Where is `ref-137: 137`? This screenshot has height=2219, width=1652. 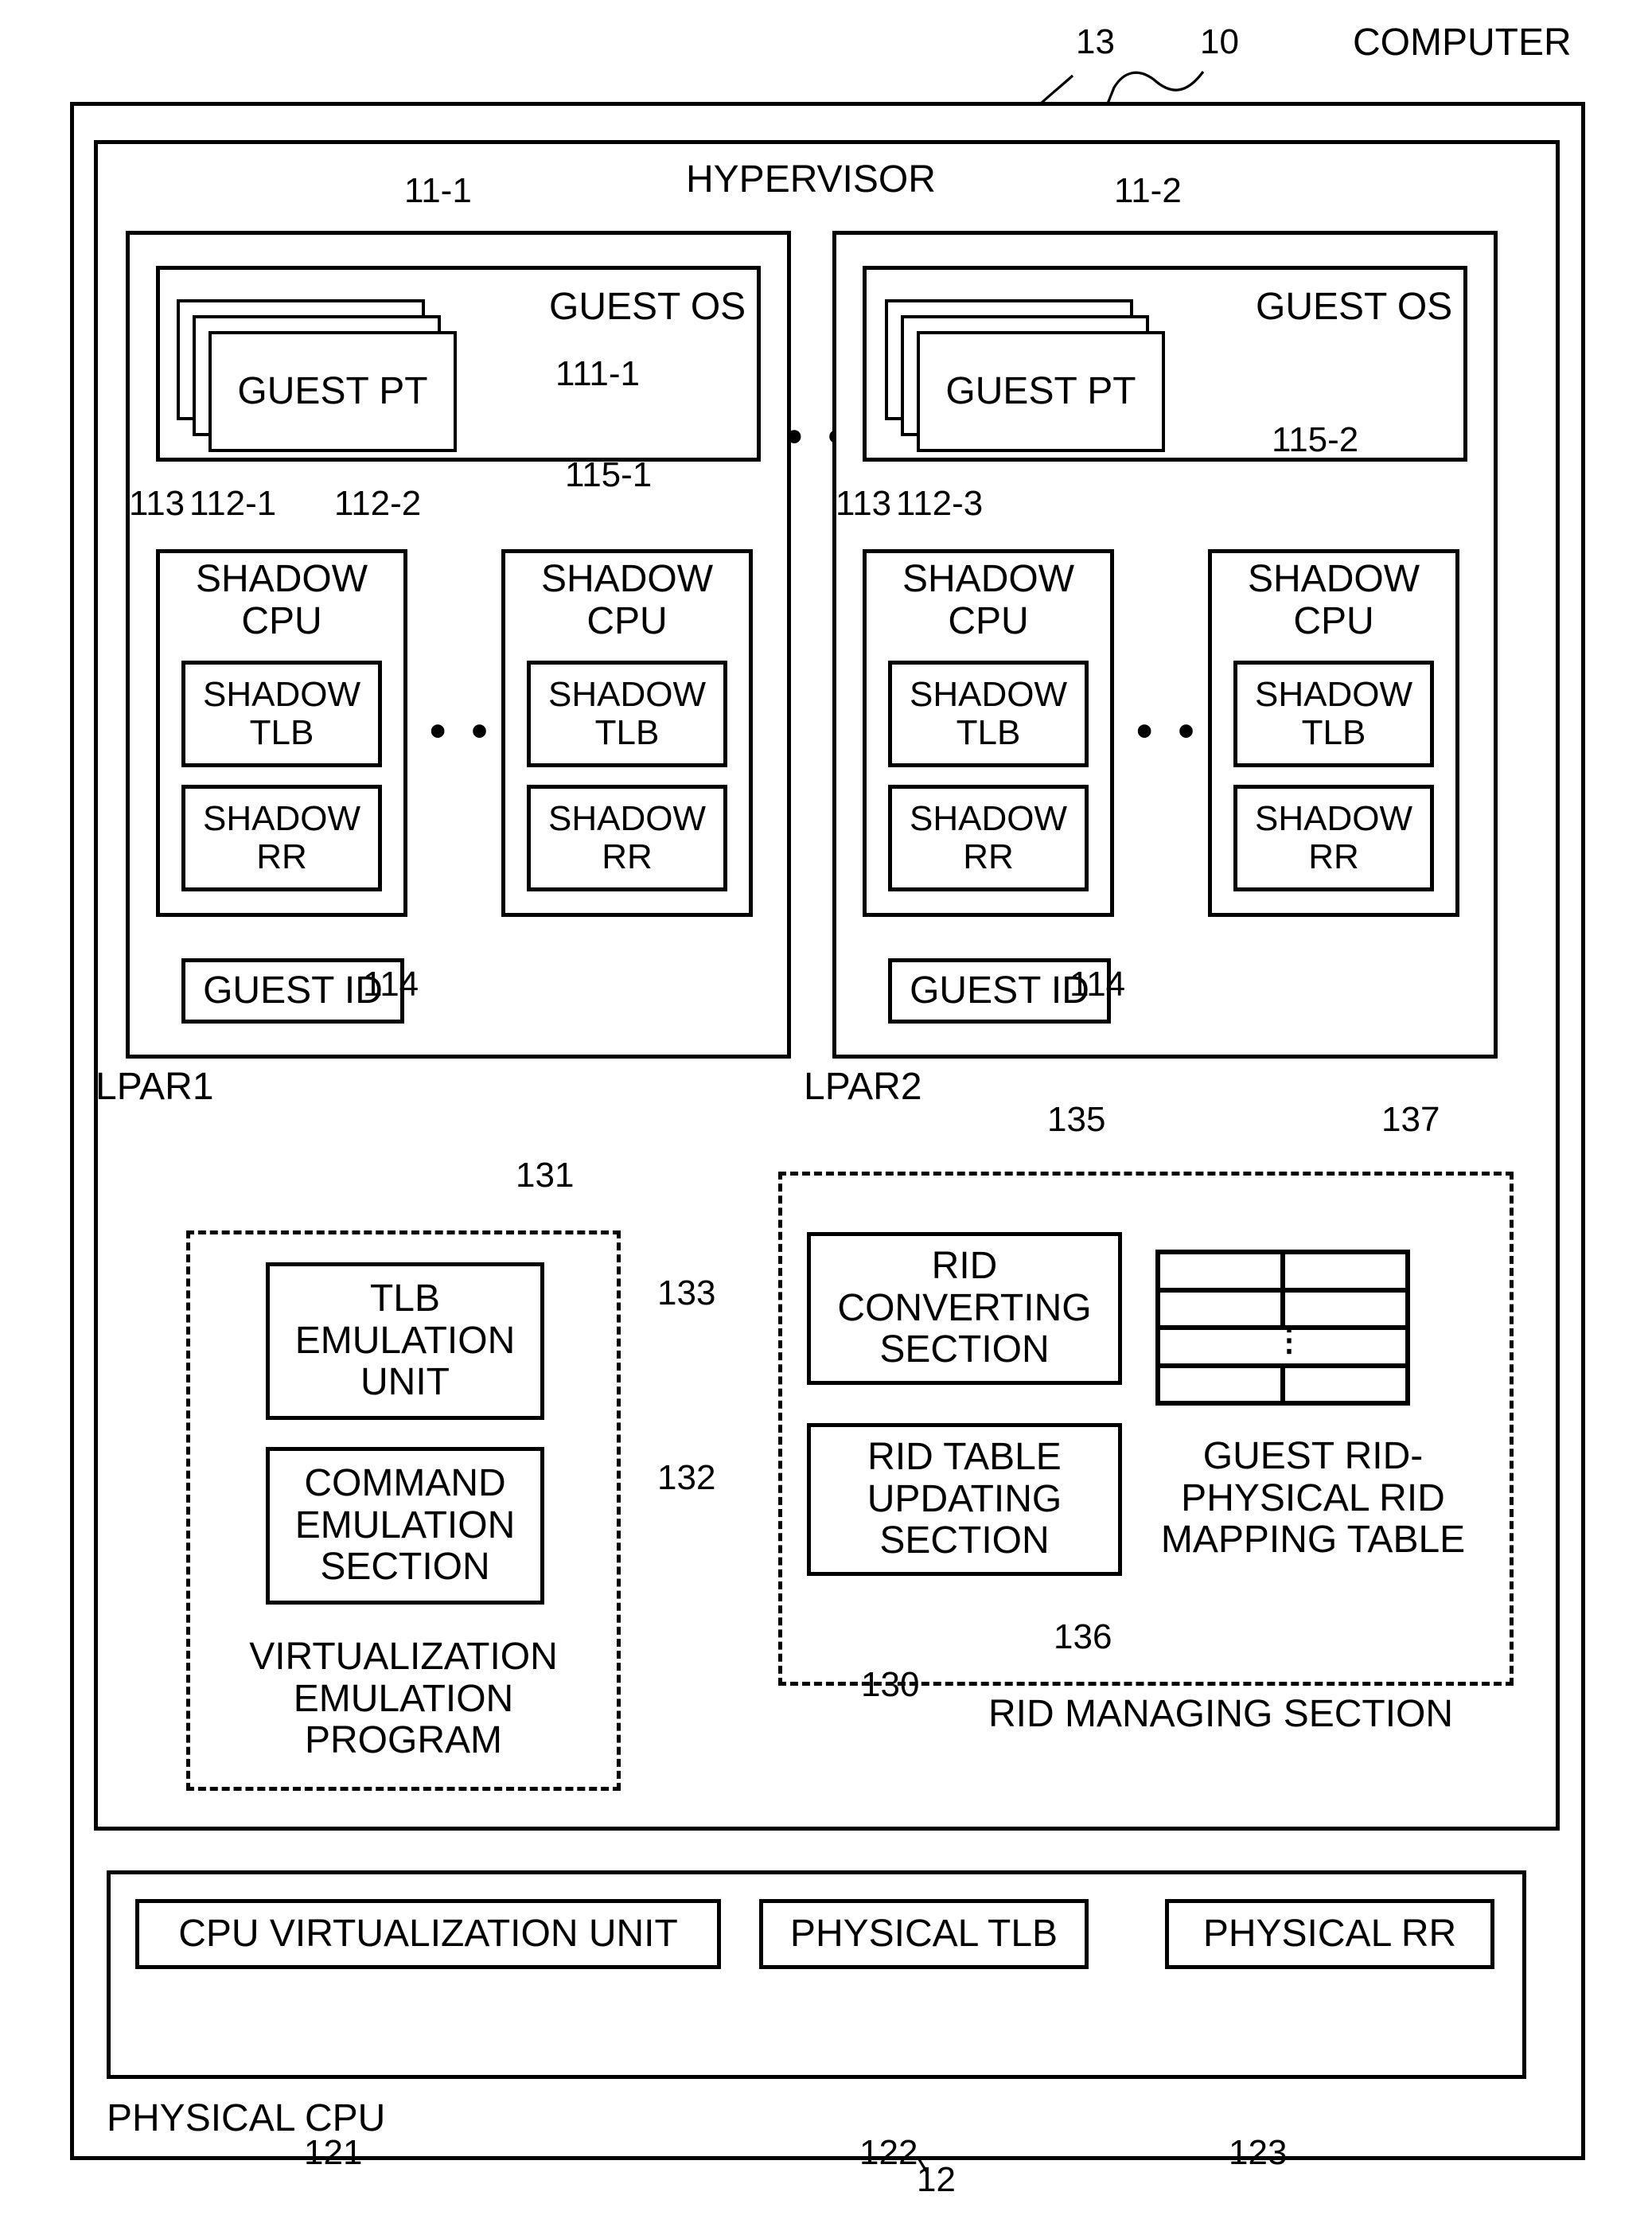
ref-137: 137 is located at coordinates (1410, 1119).